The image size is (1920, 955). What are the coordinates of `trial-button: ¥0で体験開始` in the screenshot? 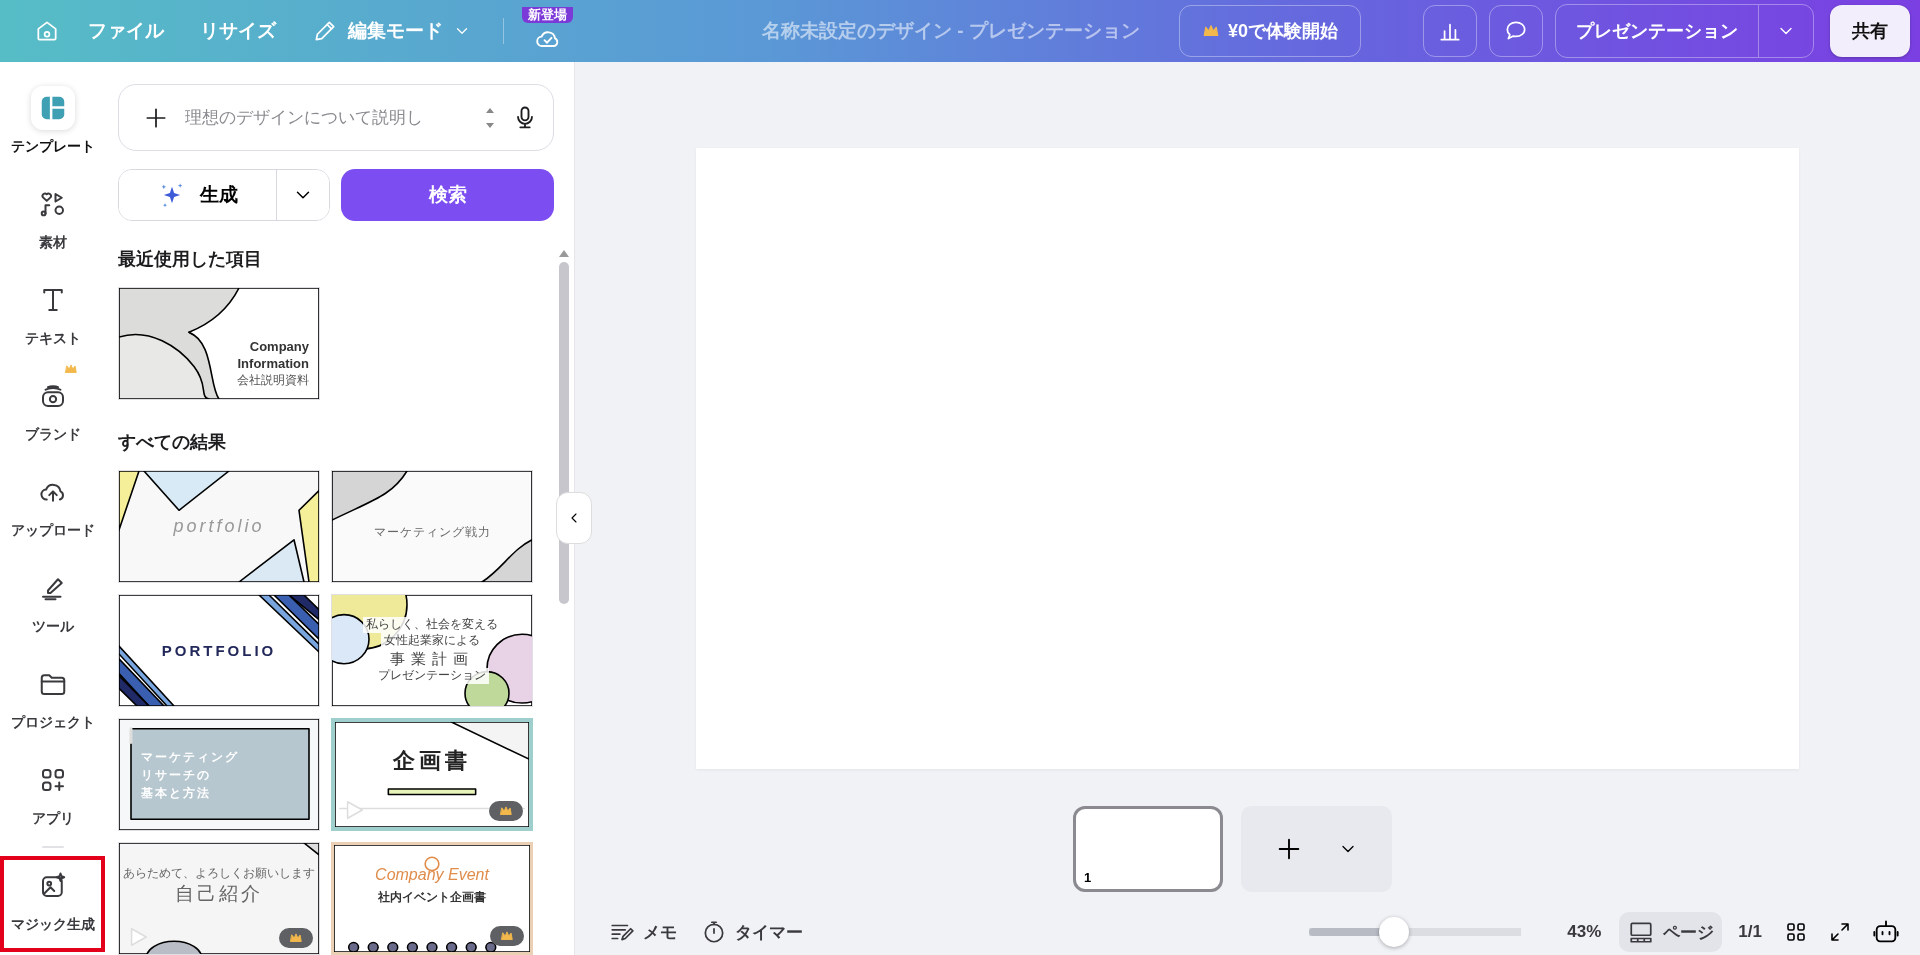 It's located at (1269, 31).